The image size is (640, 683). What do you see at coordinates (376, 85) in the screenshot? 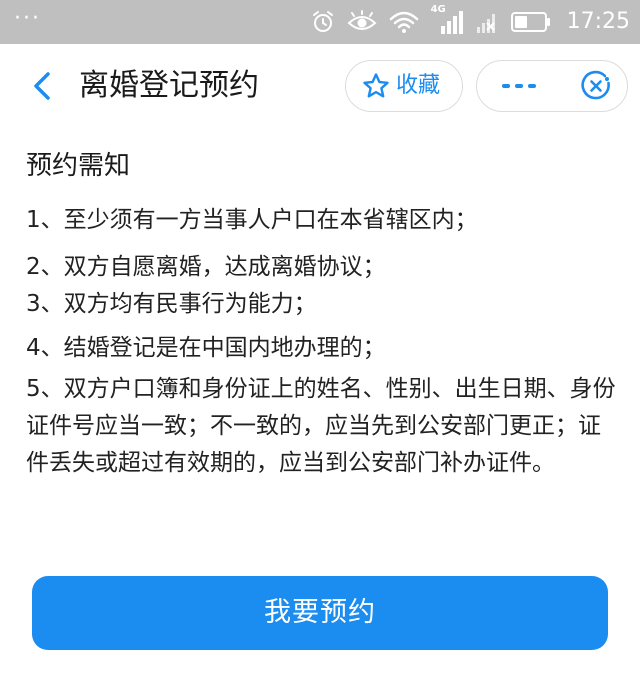
I see `star-icon` at bounding box center [376, 85].